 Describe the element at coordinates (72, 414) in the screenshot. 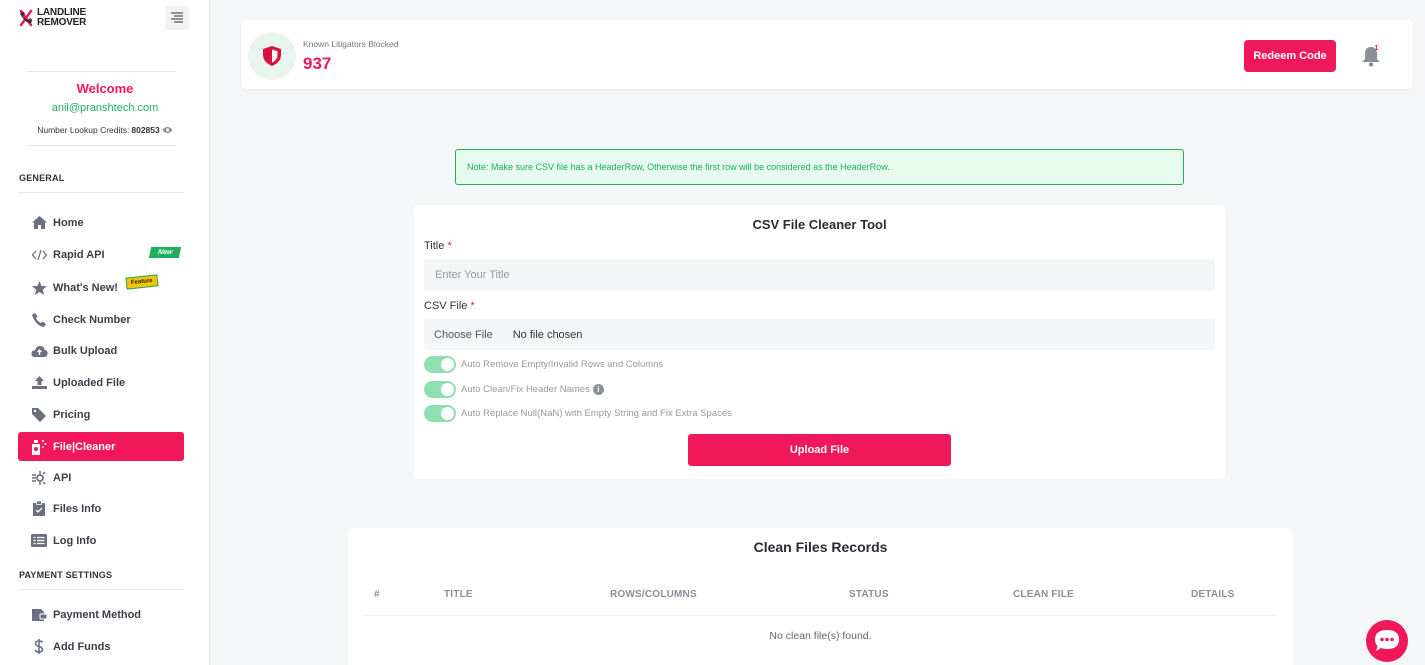

I see `sidebar-item-label: Pricing` at that location.